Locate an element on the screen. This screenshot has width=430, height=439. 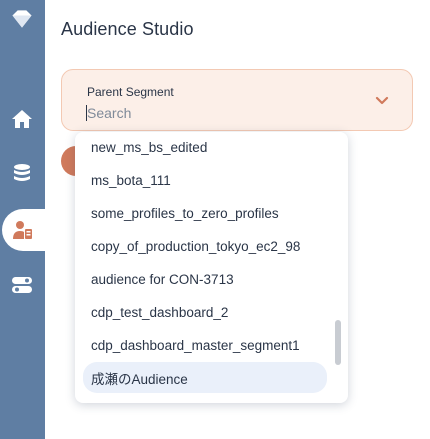
dropdown-option: some_profiles_to_zero_profiles is located at coordinates (205, 213).